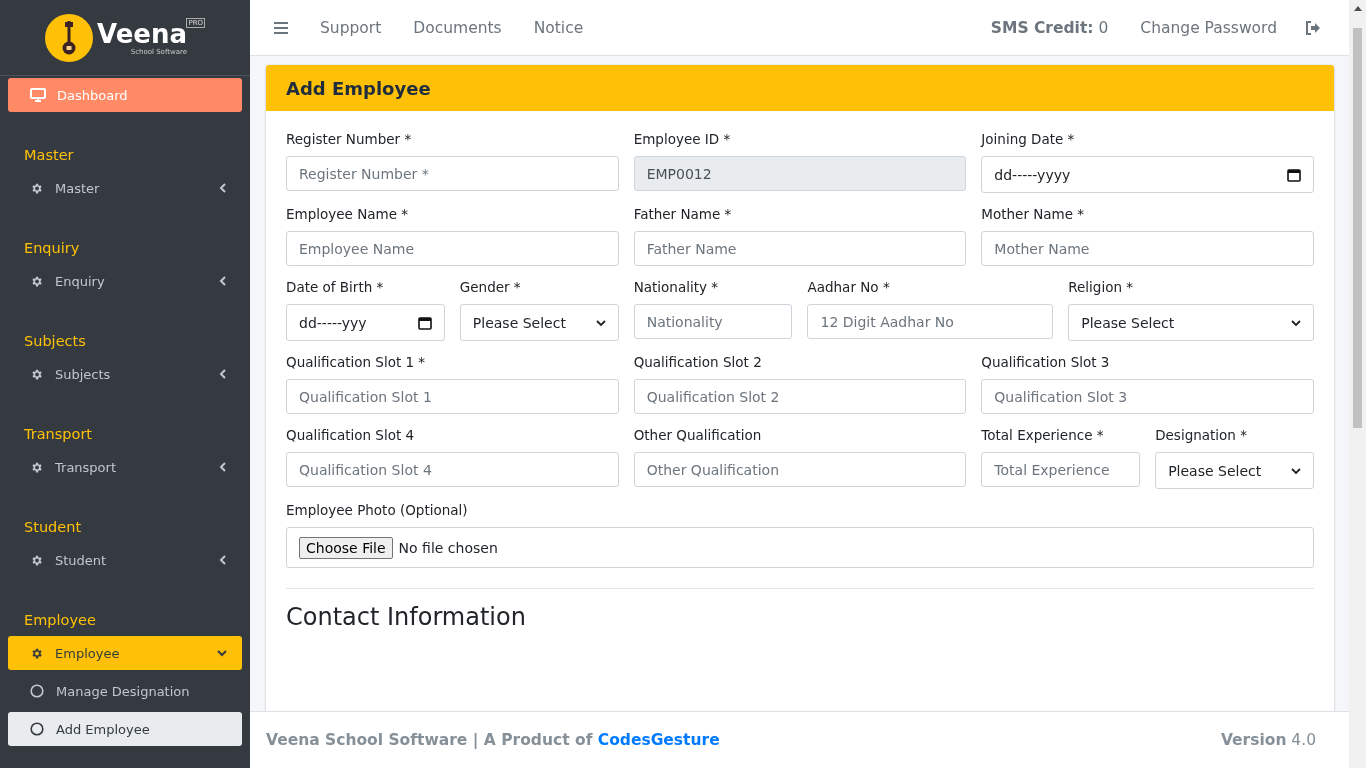  I want to click on field-label: Register Number *, so click(349, 139).